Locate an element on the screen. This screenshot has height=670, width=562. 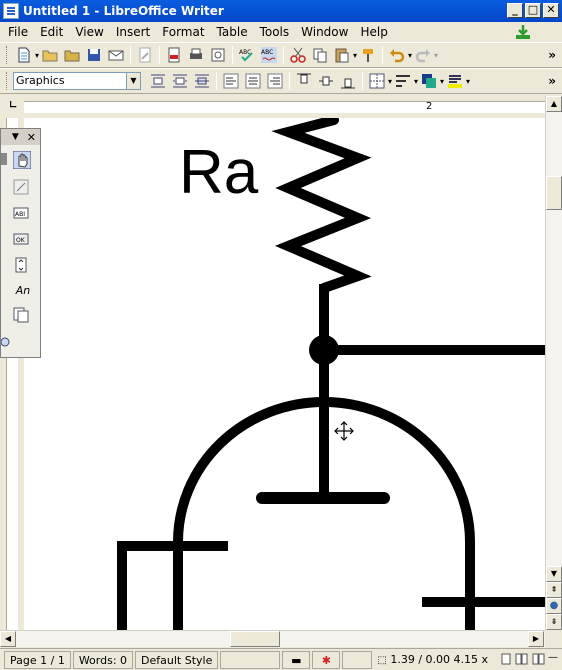
spin-button-icon is located at coordinates (21, 265).